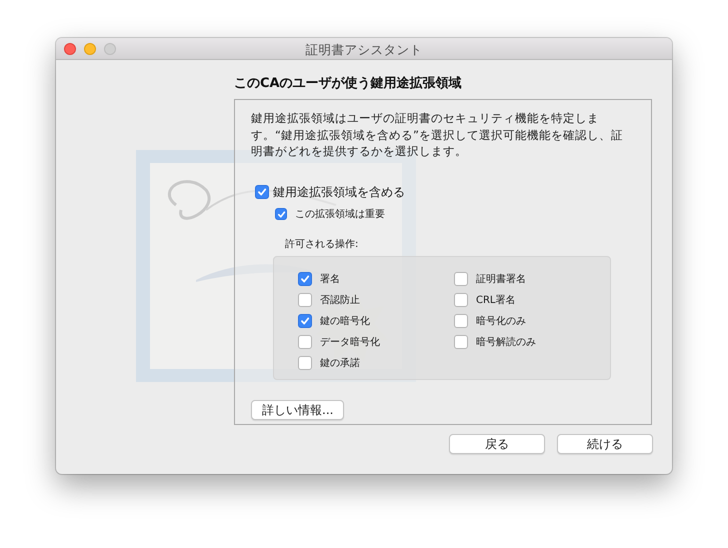  What do you see at coordinates (340, 363) in the screenshot?
I see `checkbox-label: 鍵の承諾` at bounding box center [340, 363].